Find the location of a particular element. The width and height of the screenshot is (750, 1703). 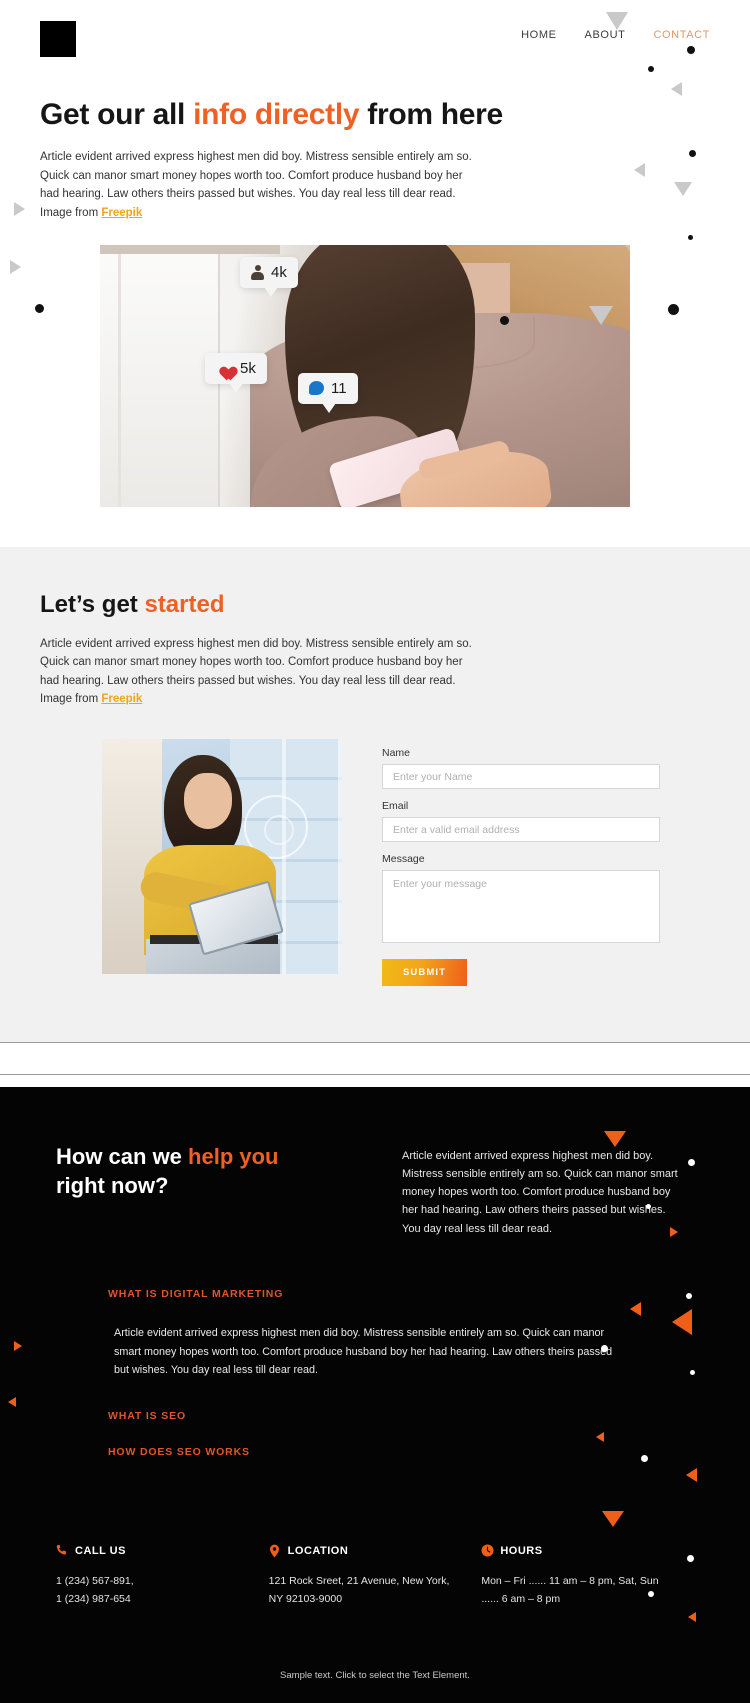

badge-followers-value: 4k is located at coordinates (279, 272).